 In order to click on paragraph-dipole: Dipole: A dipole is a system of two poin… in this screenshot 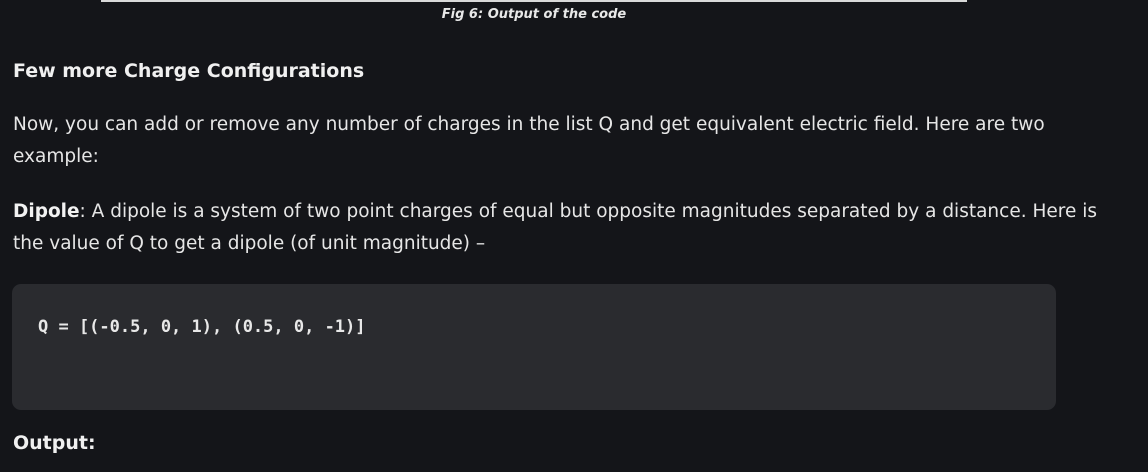, I will do `click(563, 228)`.